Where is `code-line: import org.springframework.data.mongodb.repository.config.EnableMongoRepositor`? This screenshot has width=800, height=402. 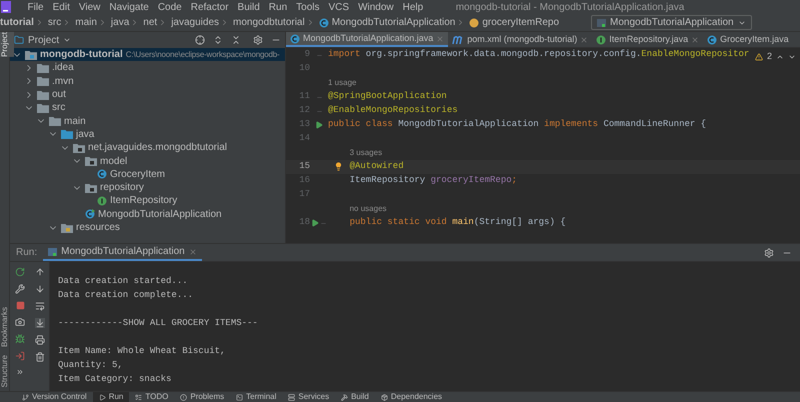
code-line: import org.springframework.data.mongodb.repository.config.EnableMongoRepositor is located at coordinates (539, 55).